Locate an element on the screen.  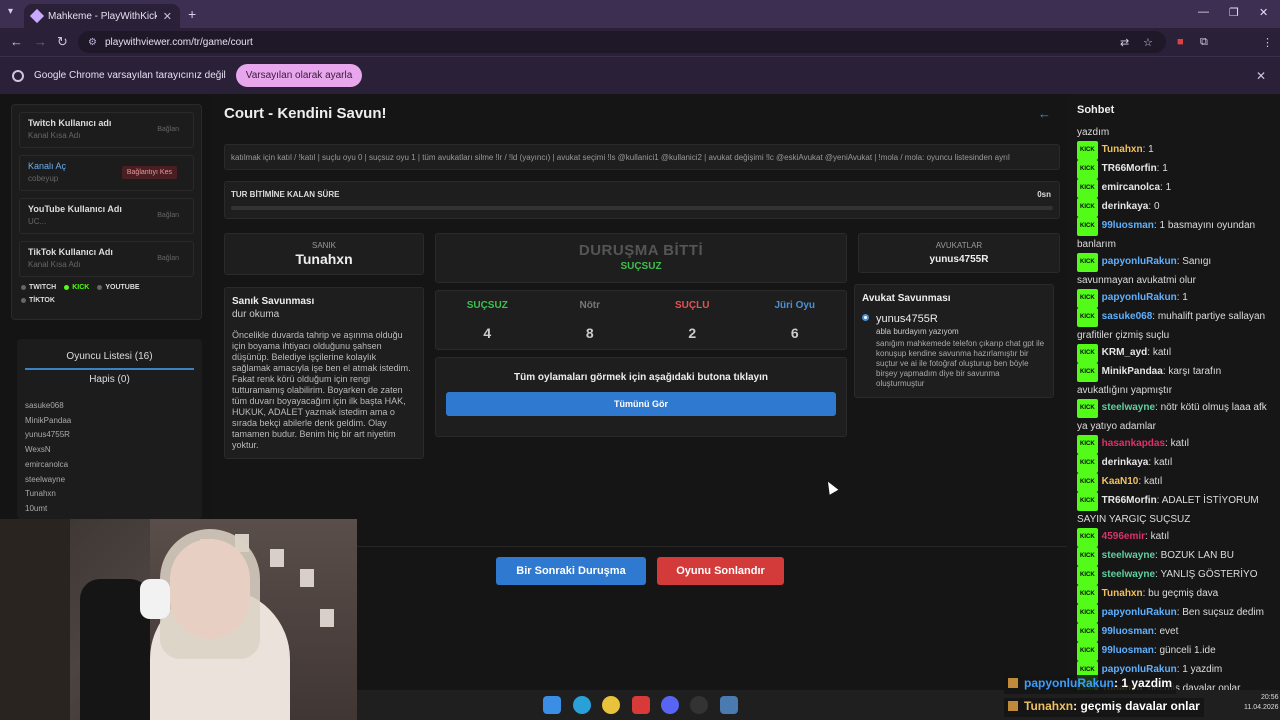
vote-count: 4 is located at coordinates (487, 333).